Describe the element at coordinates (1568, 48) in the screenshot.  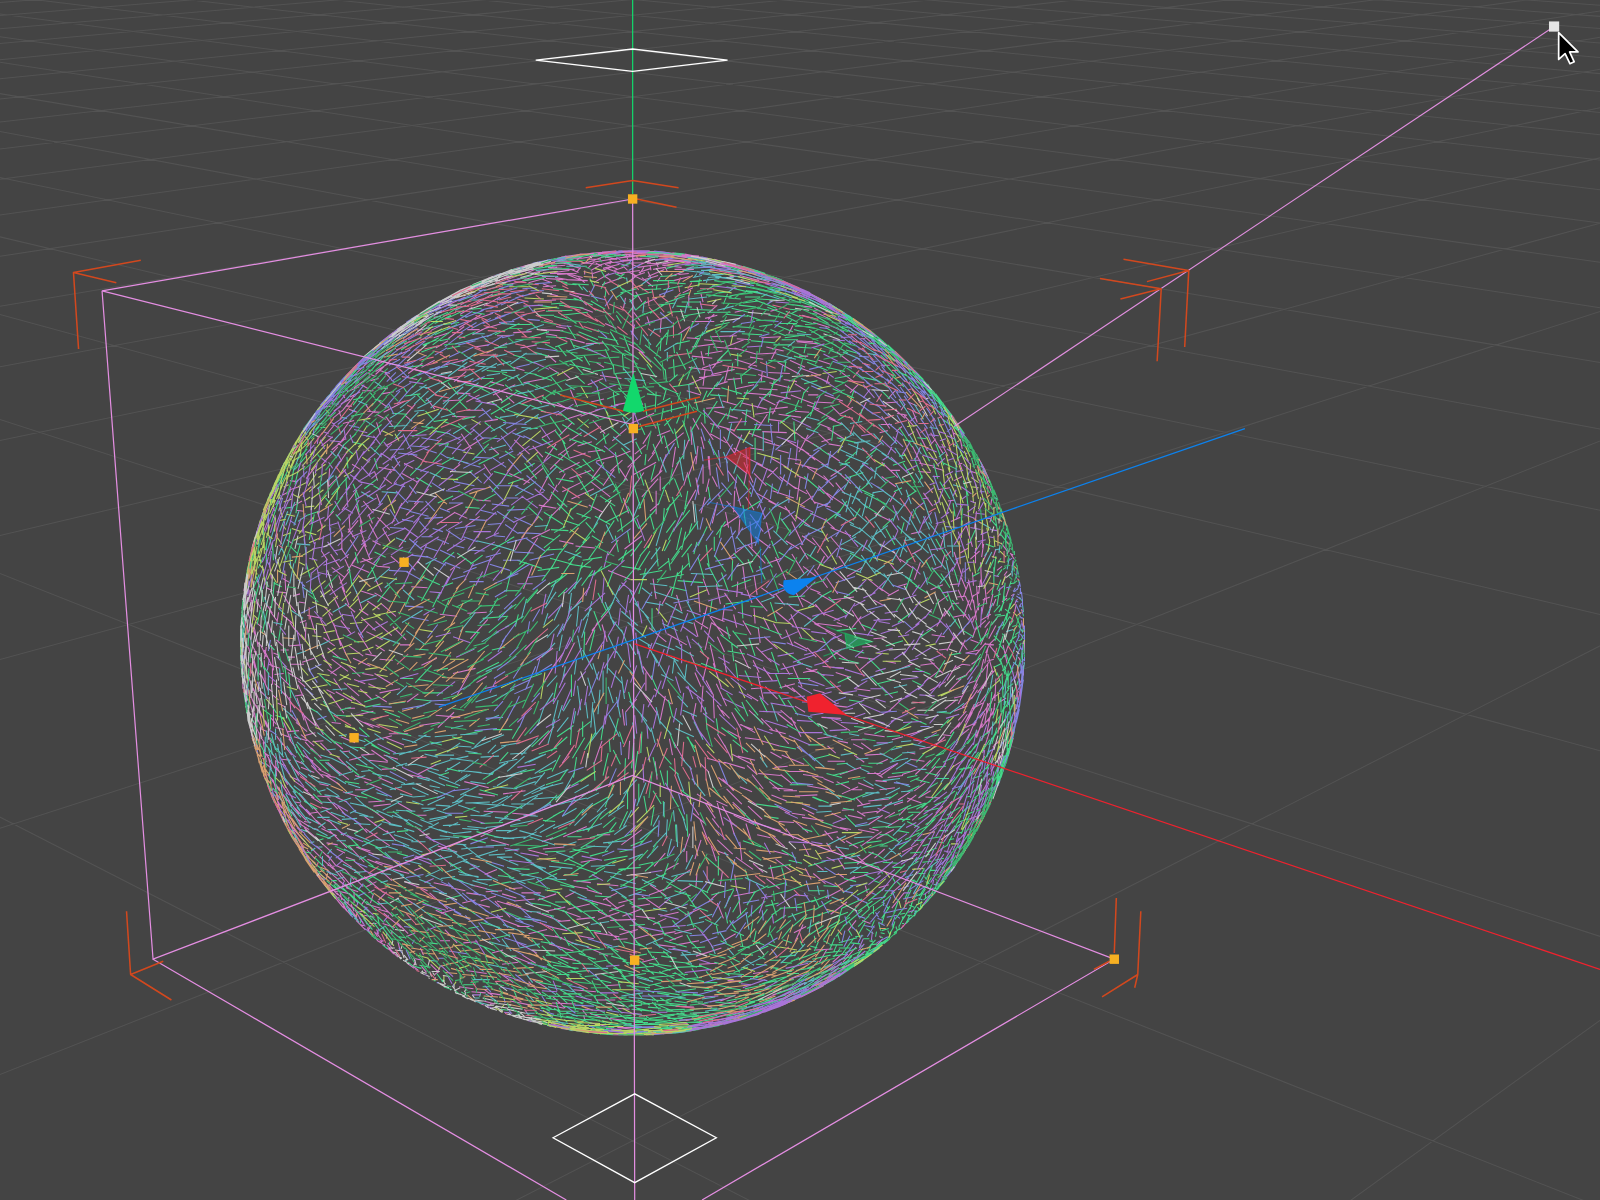
I see `mouse-pointer-icon` at that location.